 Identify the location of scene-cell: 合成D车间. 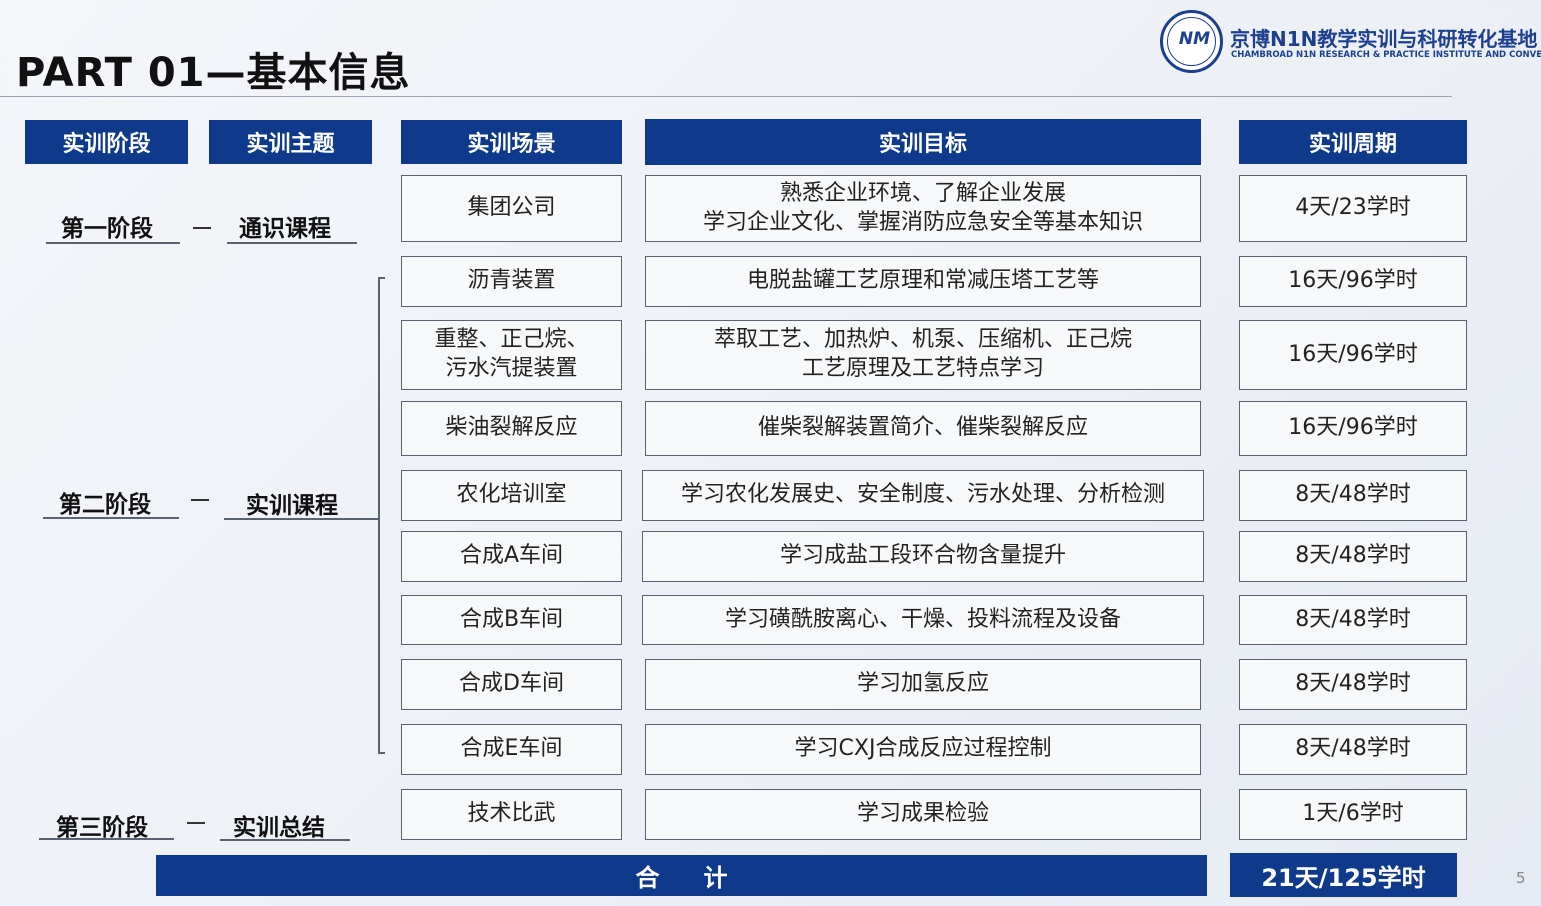
(511, 684).